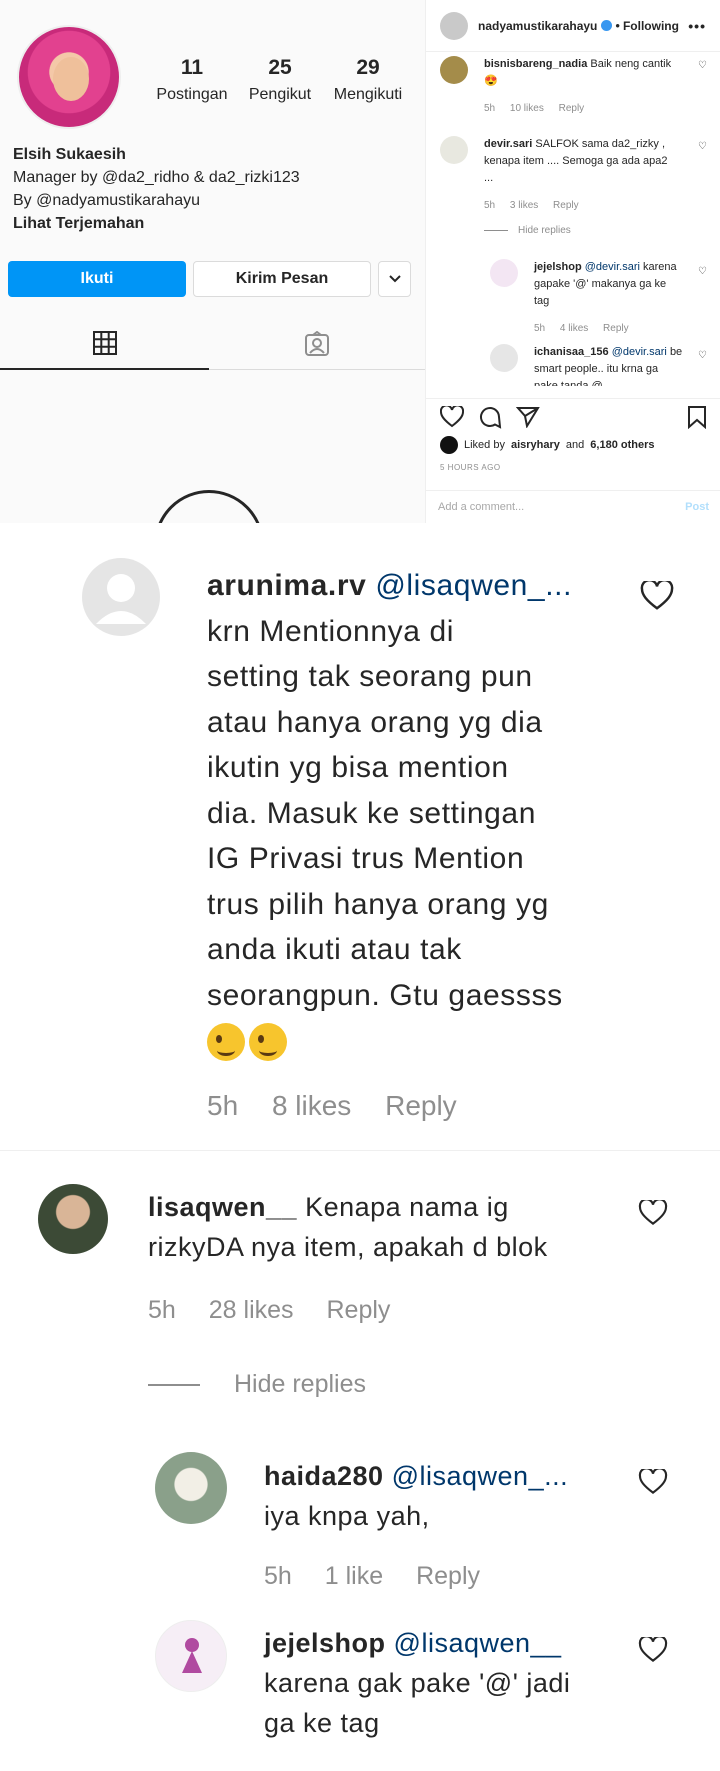  I want to click on grid-icon, so click(104, 343).